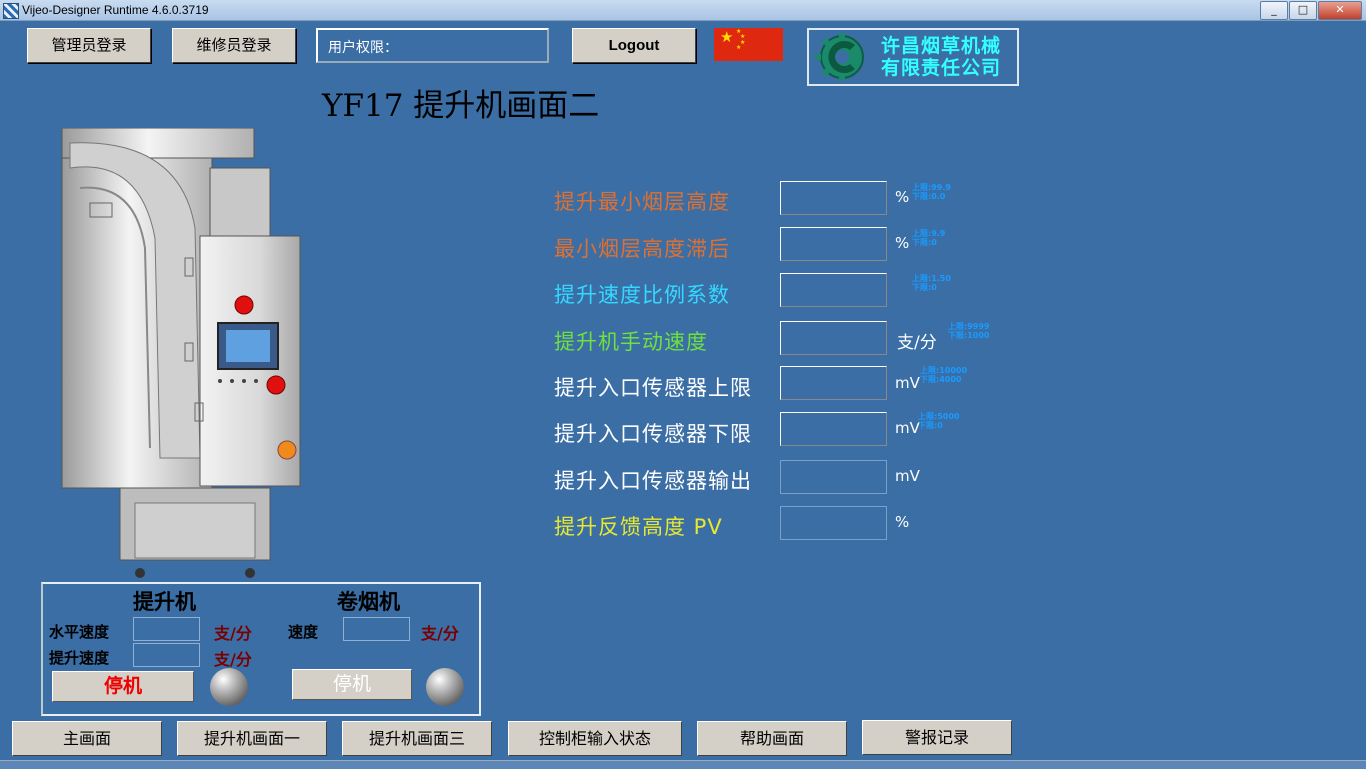 This screenshot has height=769, width=1366. What do you see at coordinates (839, 57) in the screenshot?
I see `company-logo-icon` at bounding box center [839, 57].